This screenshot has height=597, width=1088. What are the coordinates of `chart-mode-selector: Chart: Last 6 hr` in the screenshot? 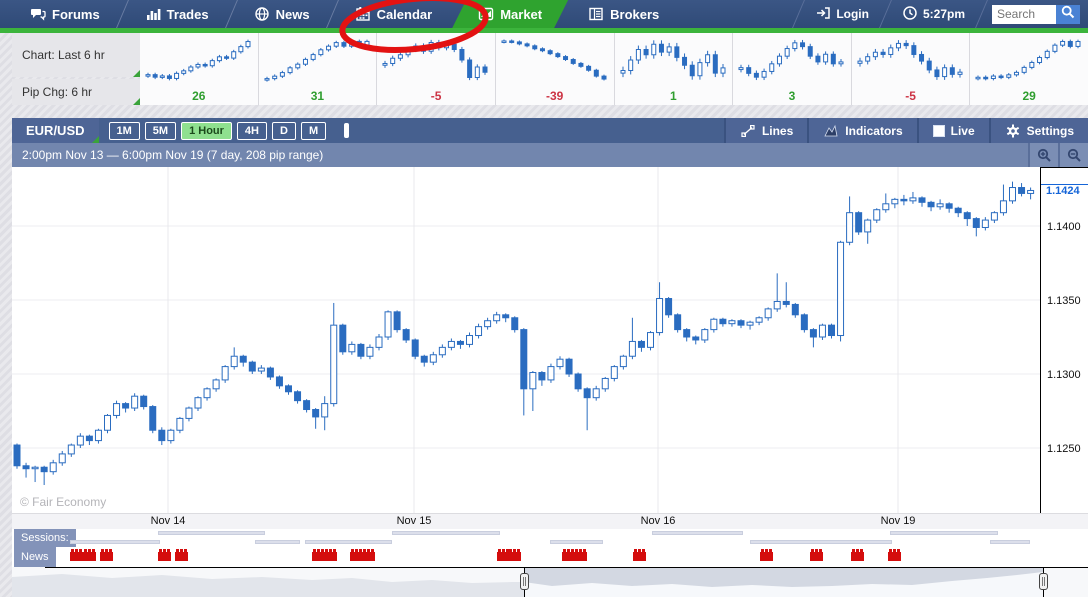 It's located at (76, 55).